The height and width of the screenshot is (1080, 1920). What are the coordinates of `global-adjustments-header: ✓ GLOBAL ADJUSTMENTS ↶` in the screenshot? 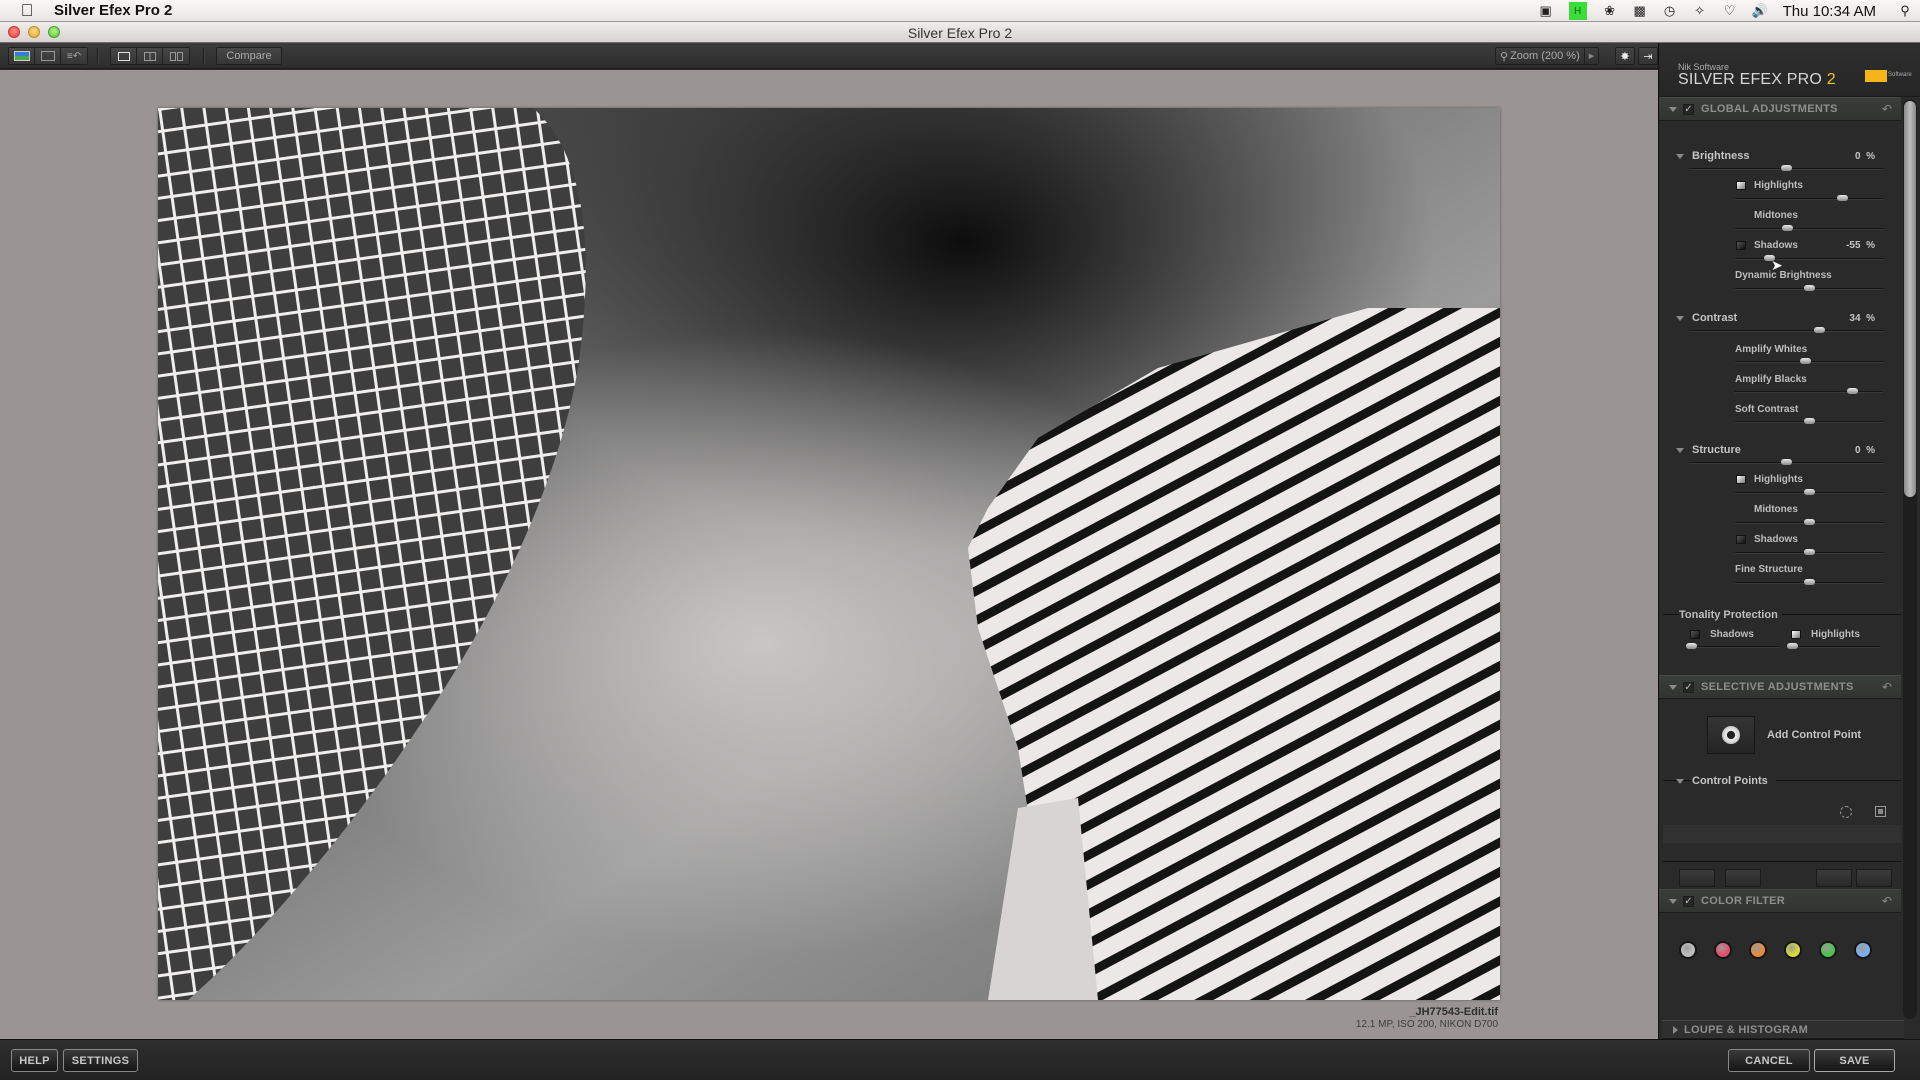 It's located at (1780, 109).